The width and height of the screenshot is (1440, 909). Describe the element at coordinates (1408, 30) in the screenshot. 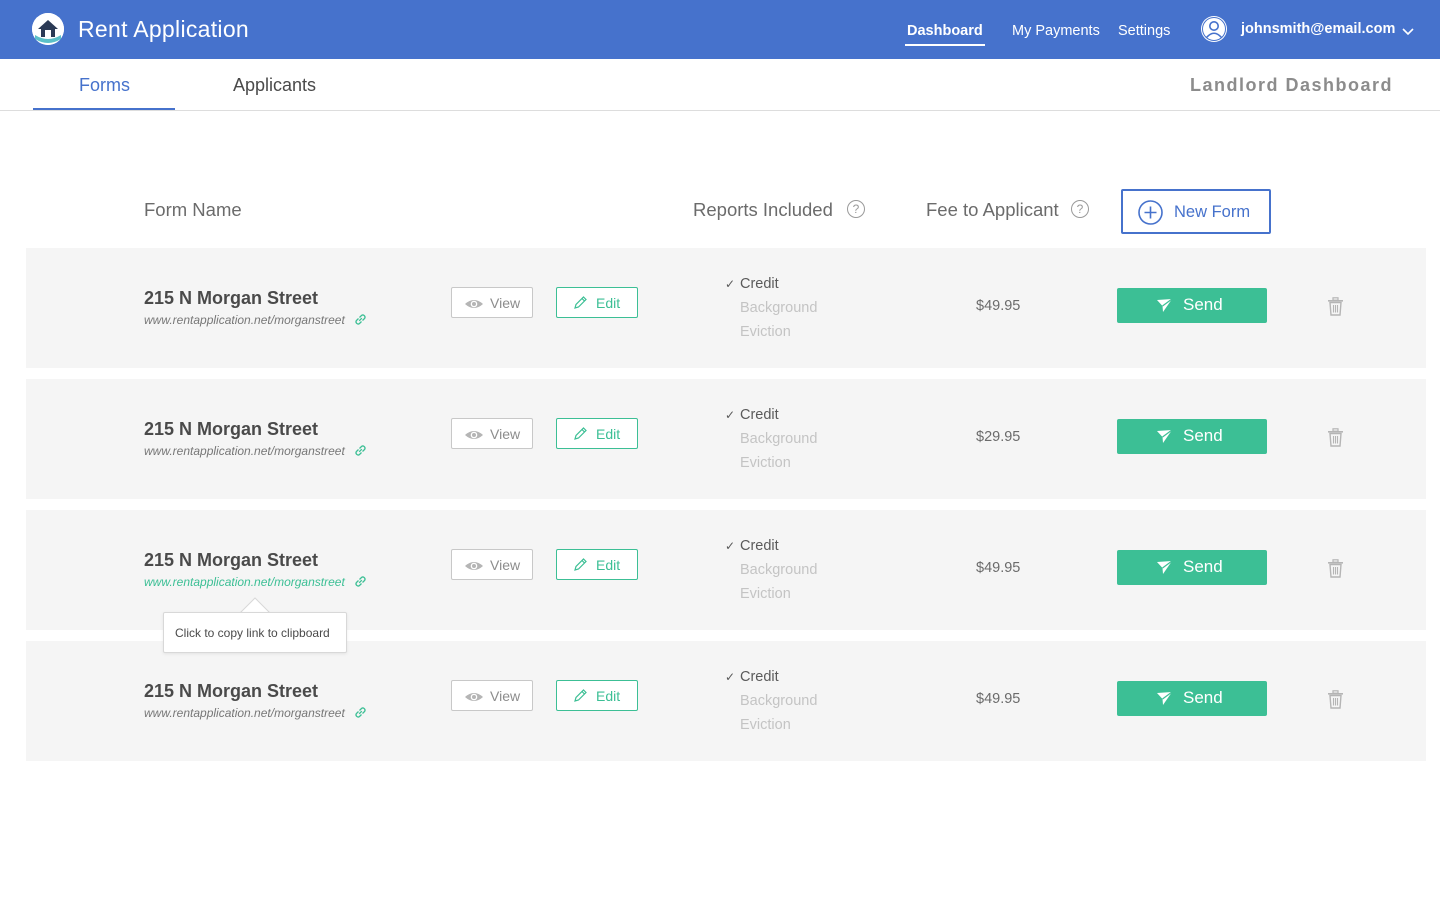

I see `chevron-down-icon` at that location.